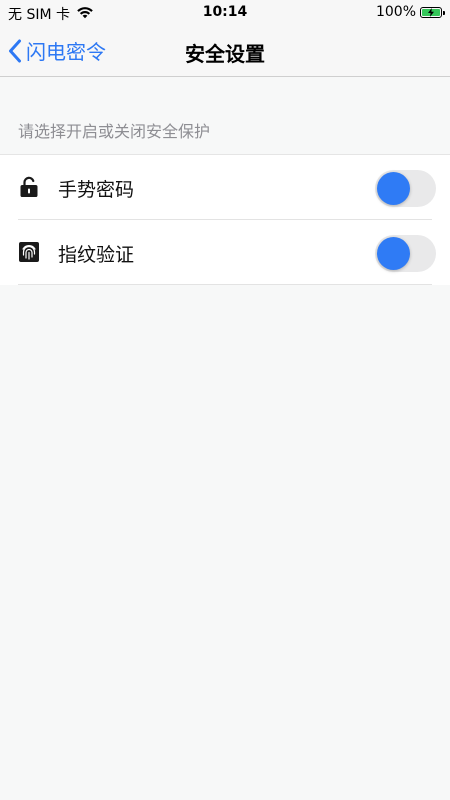 This screenshot has width=450, height=800. What do you see at coordinates (96, 255) in the screenshot?
I see `setting-label: 指纹验证` at bounding box center [96, 255].